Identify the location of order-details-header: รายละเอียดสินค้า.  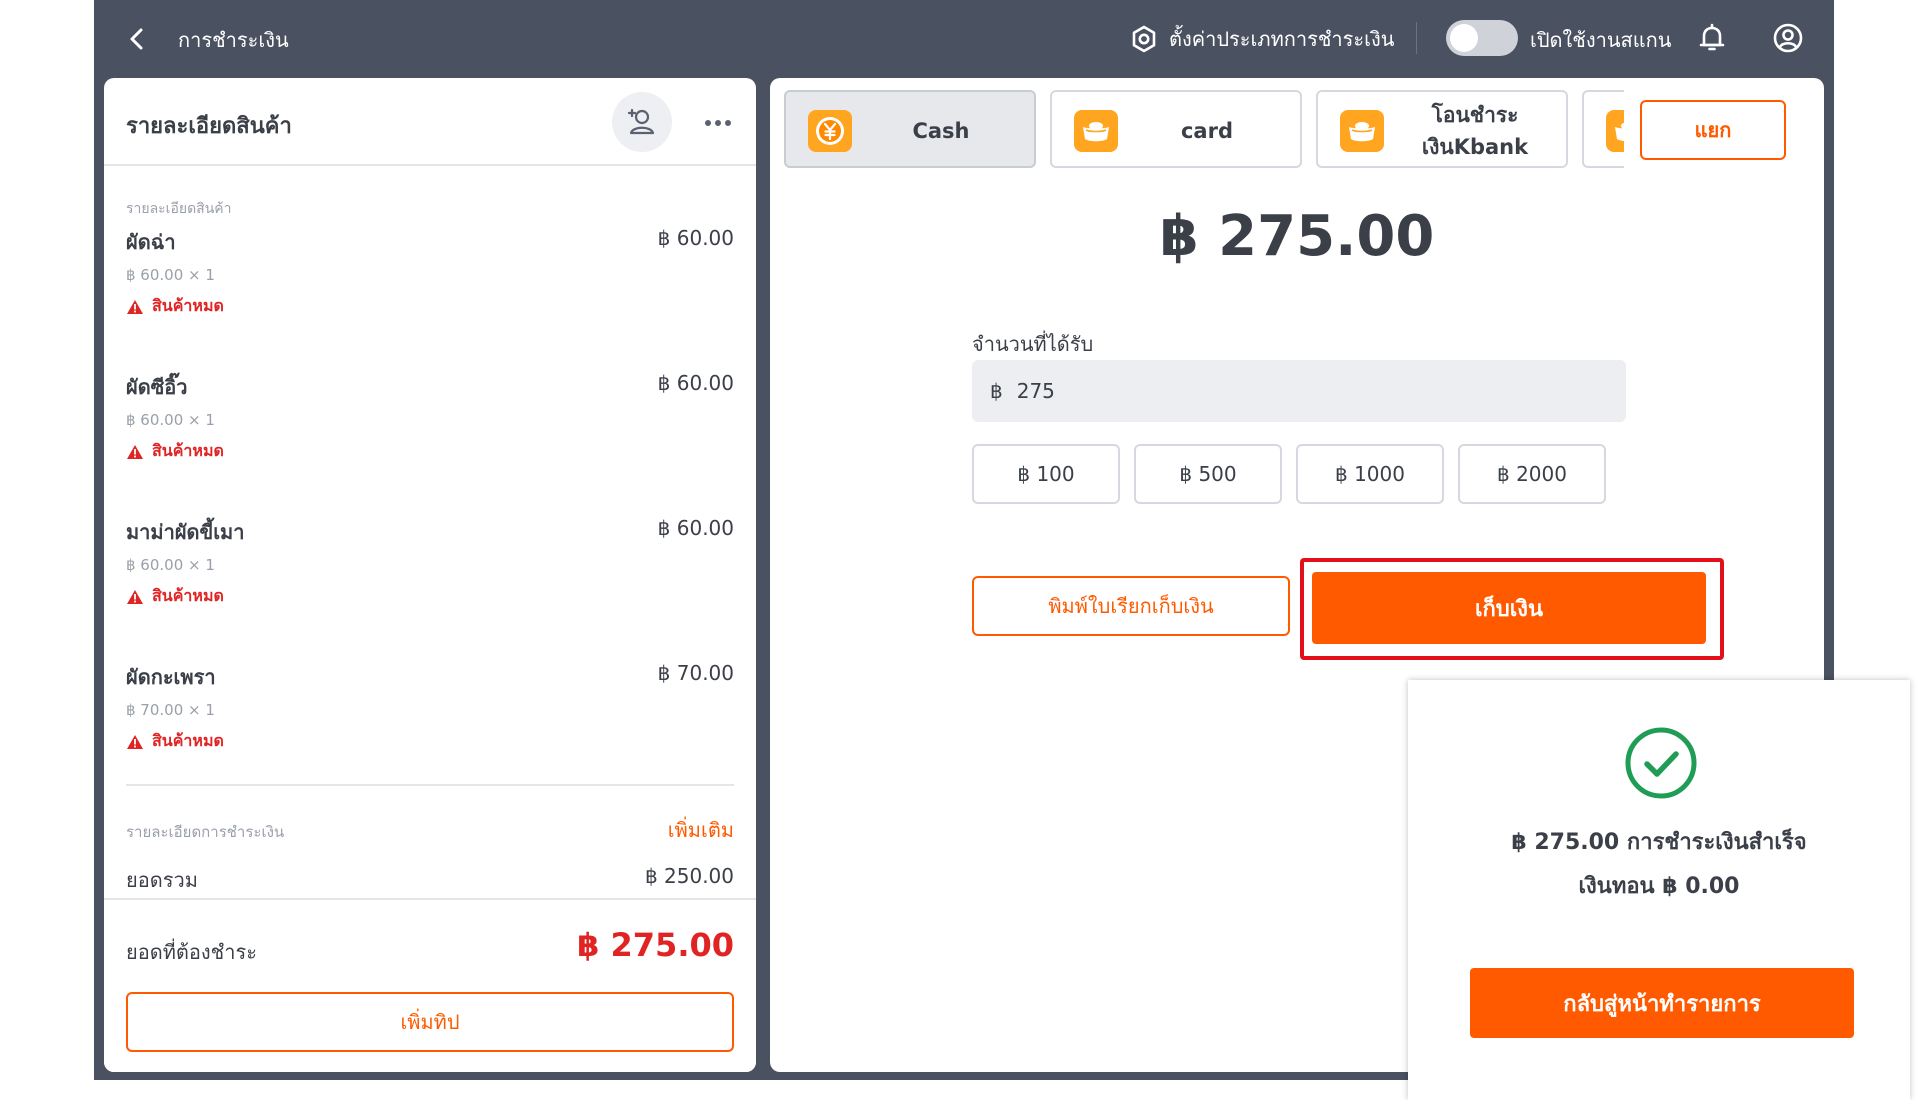
(430, 122).